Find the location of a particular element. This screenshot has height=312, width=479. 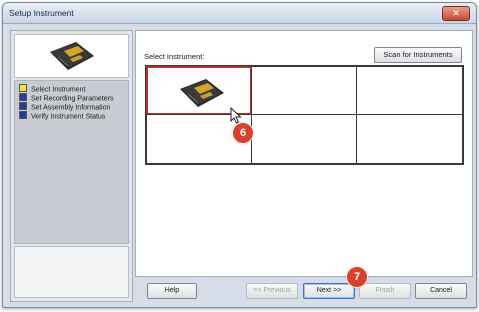

left-footer-area is located at coordinates (71, 272).